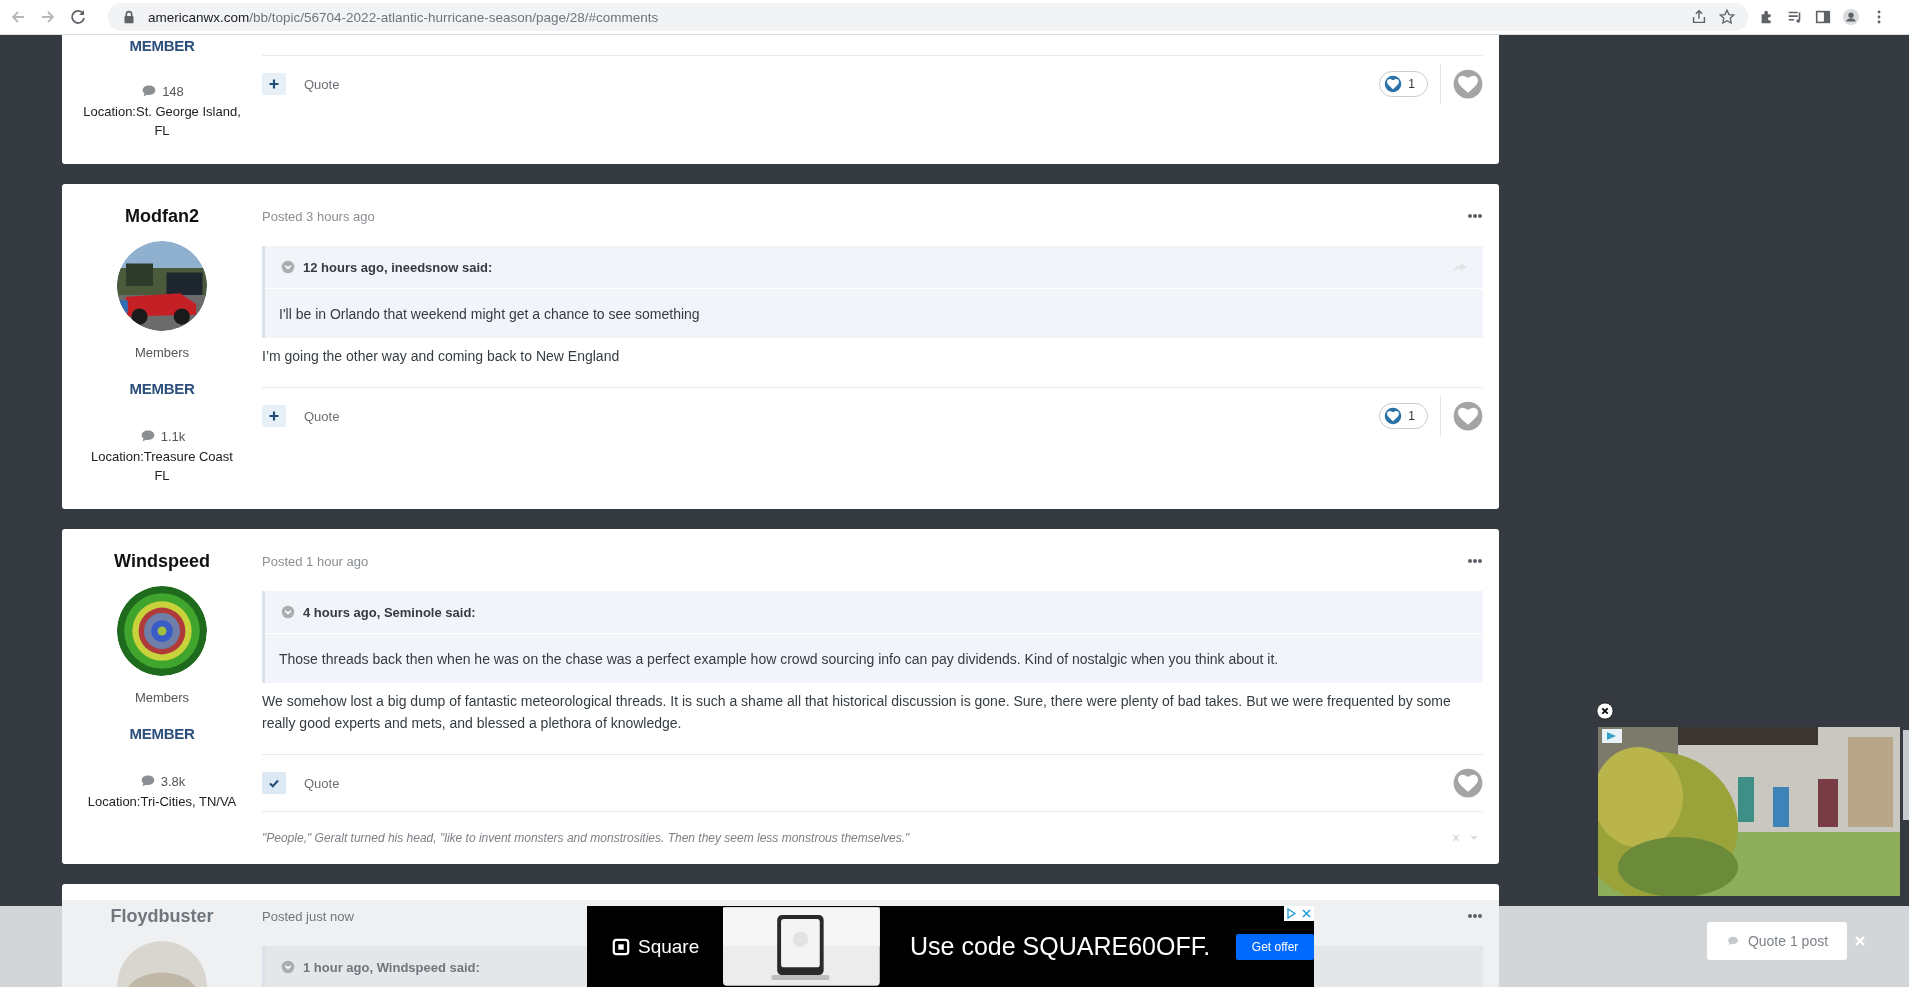 Image resolution: width=1909 pixels, height=987 pixels. Describe the element at coordinates (78, 17) in the screenshot. I see `reload-icon` at that location.